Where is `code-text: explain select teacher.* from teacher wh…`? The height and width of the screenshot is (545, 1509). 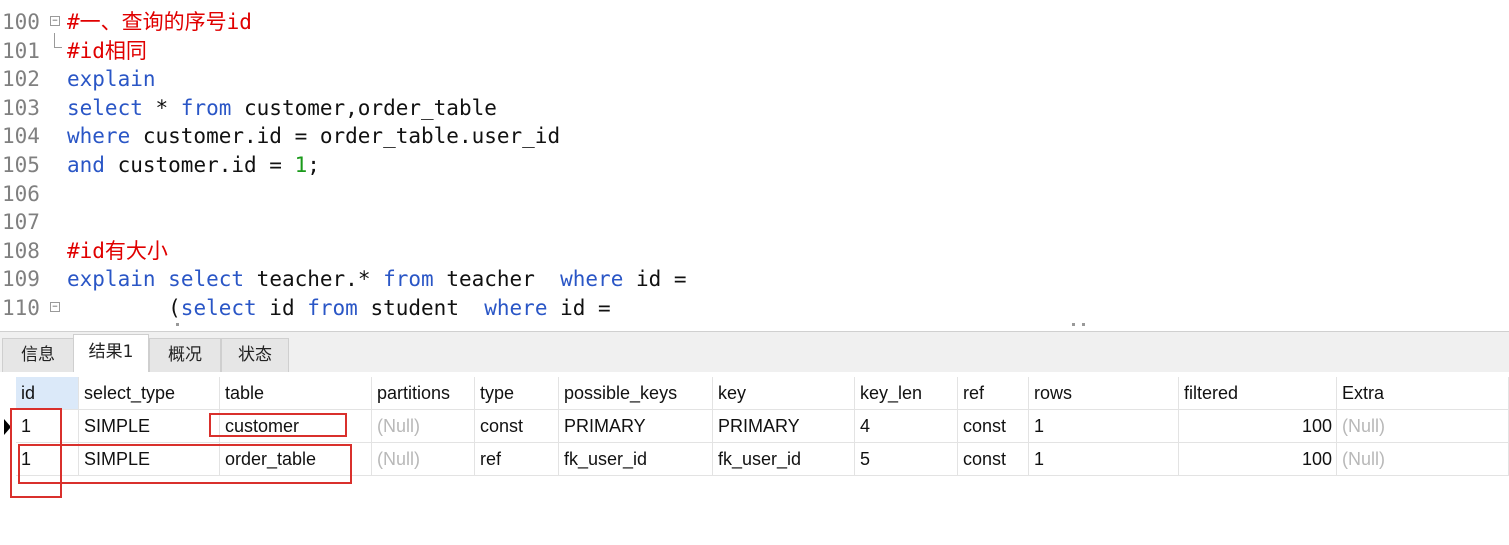 code-text: explain select teacher.* from teacher wh… is located at coordinates (377, 279).